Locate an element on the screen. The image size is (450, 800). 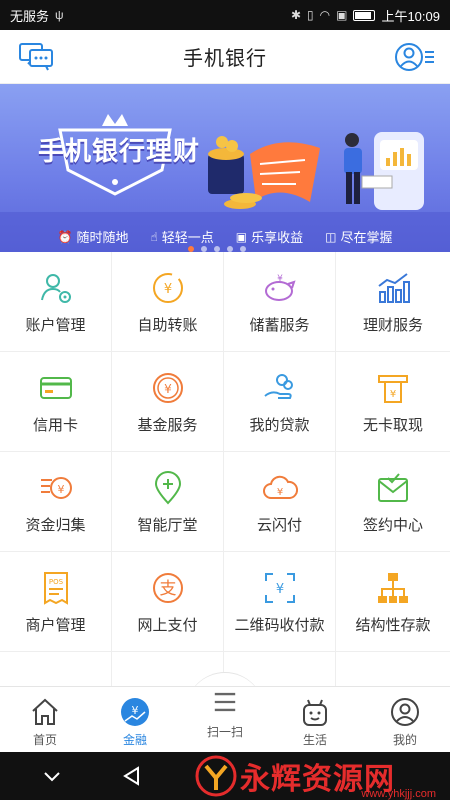
tag-label: 轻轻一点 is located at coordinates (187, 237).